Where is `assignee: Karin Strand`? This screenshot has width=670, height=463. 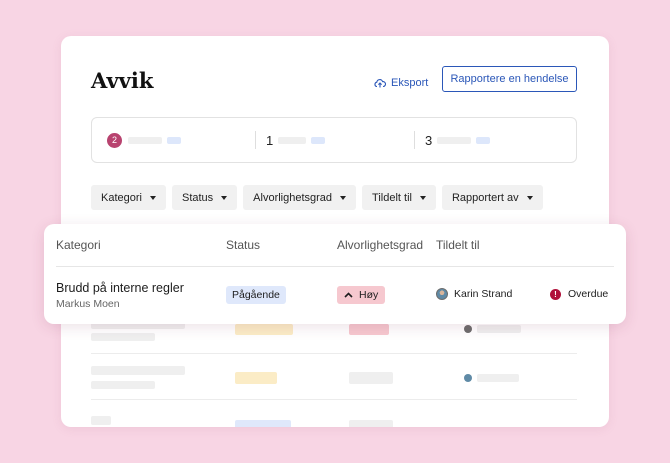
assignee: Karin Strand is located at coordinates (474, 294).